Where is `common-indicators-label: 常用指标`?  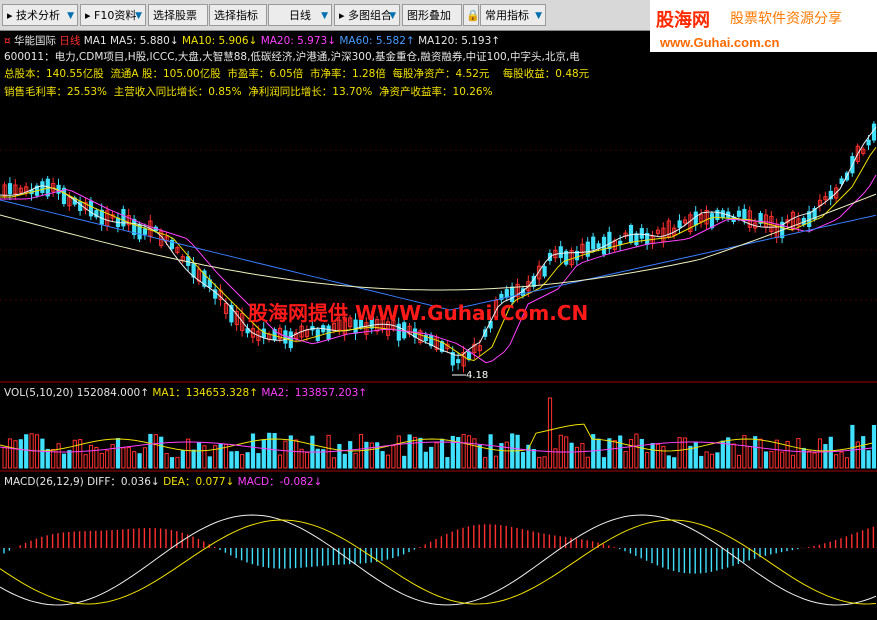
common-indicators-label: 常用指标 is located at coordinates (507, 15).